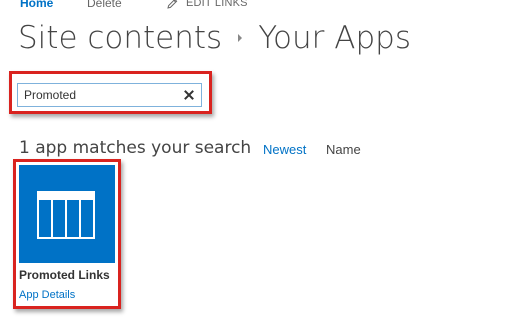 This screenshot has width=530, height=321. Describe the element at coordinates (189, 95) in the screenshot. I see `close-icon` at that location.